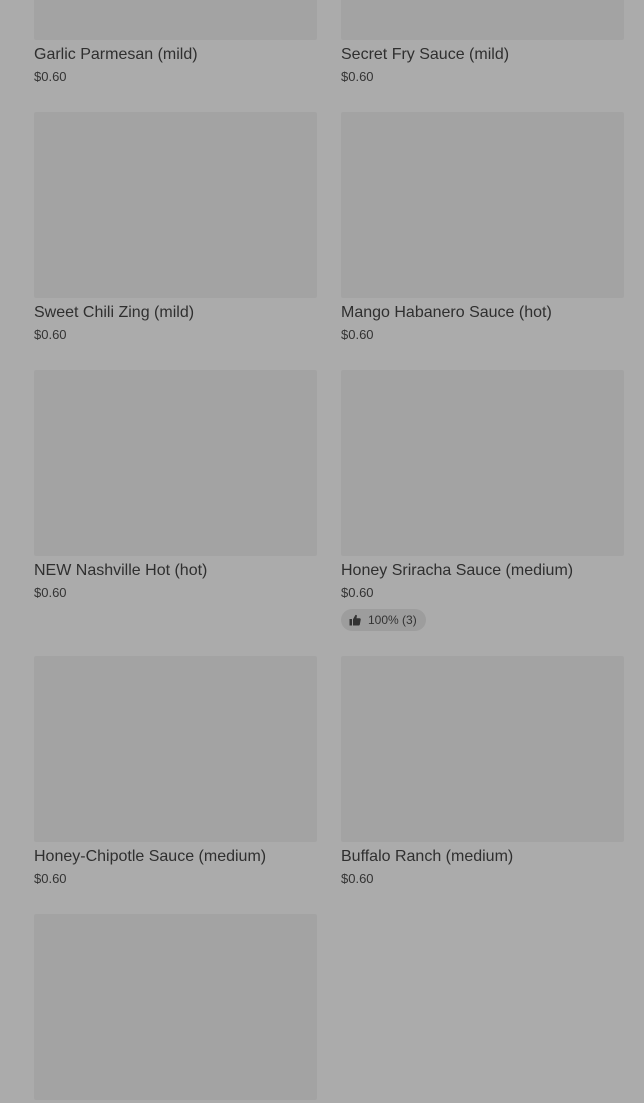 The width and height of the screenshot is (644, 1103). I want to click on product-card: Garlic Parmesan (mild) $0.60, so click(175, 42).